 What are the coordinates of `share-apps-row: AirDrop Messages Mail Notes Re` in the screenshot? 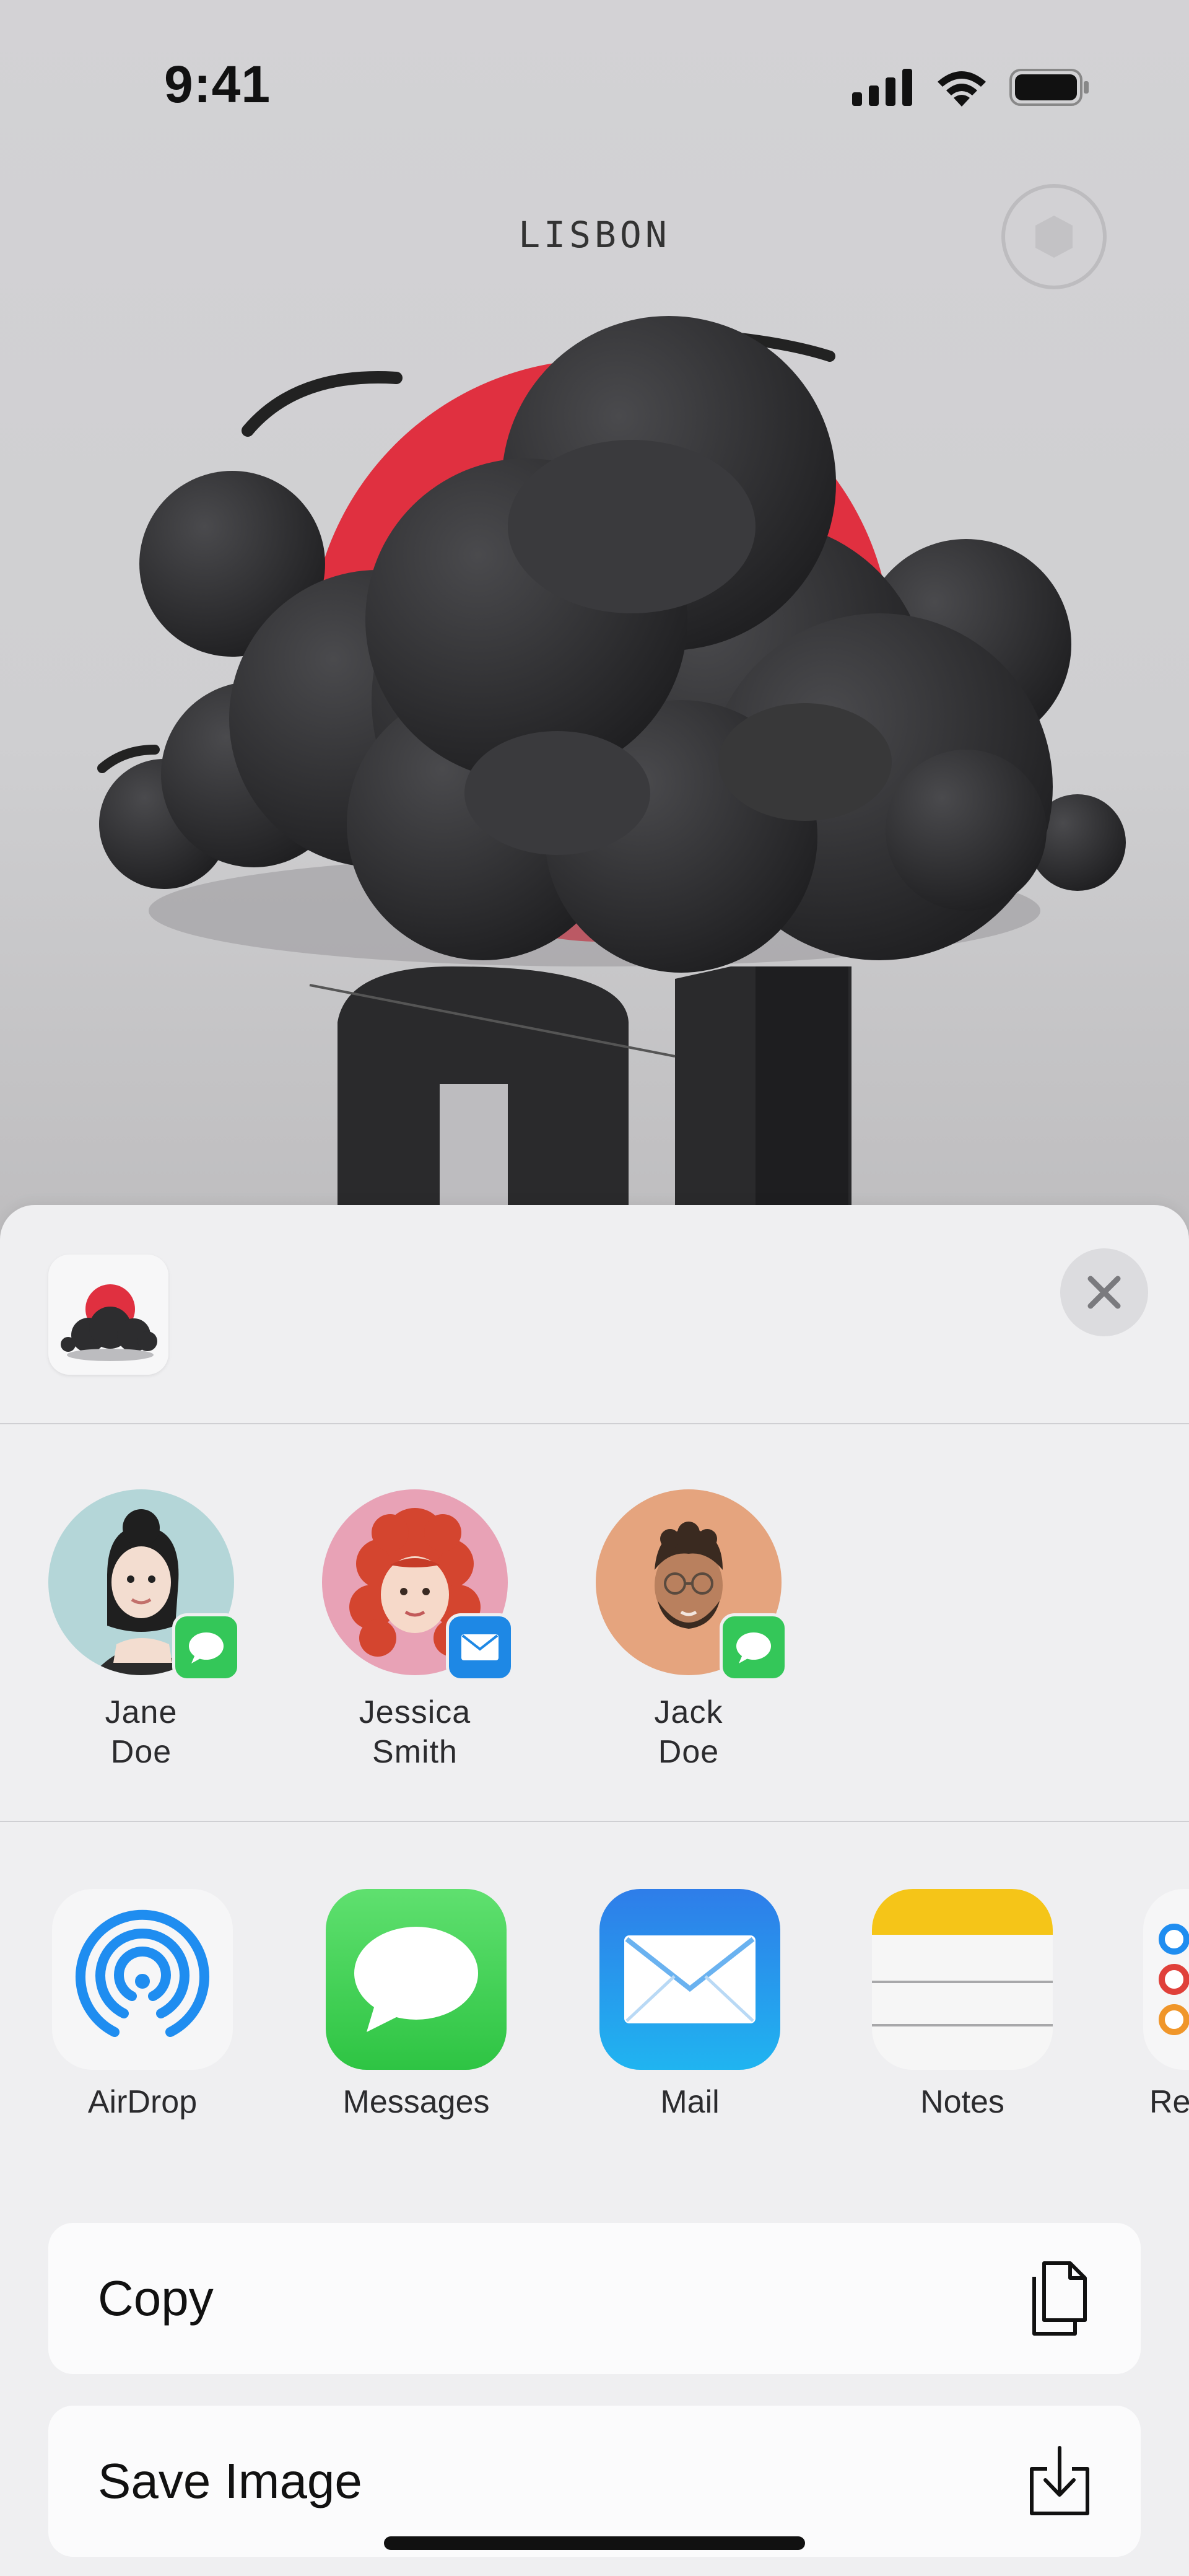 It's located at (594, 2014).